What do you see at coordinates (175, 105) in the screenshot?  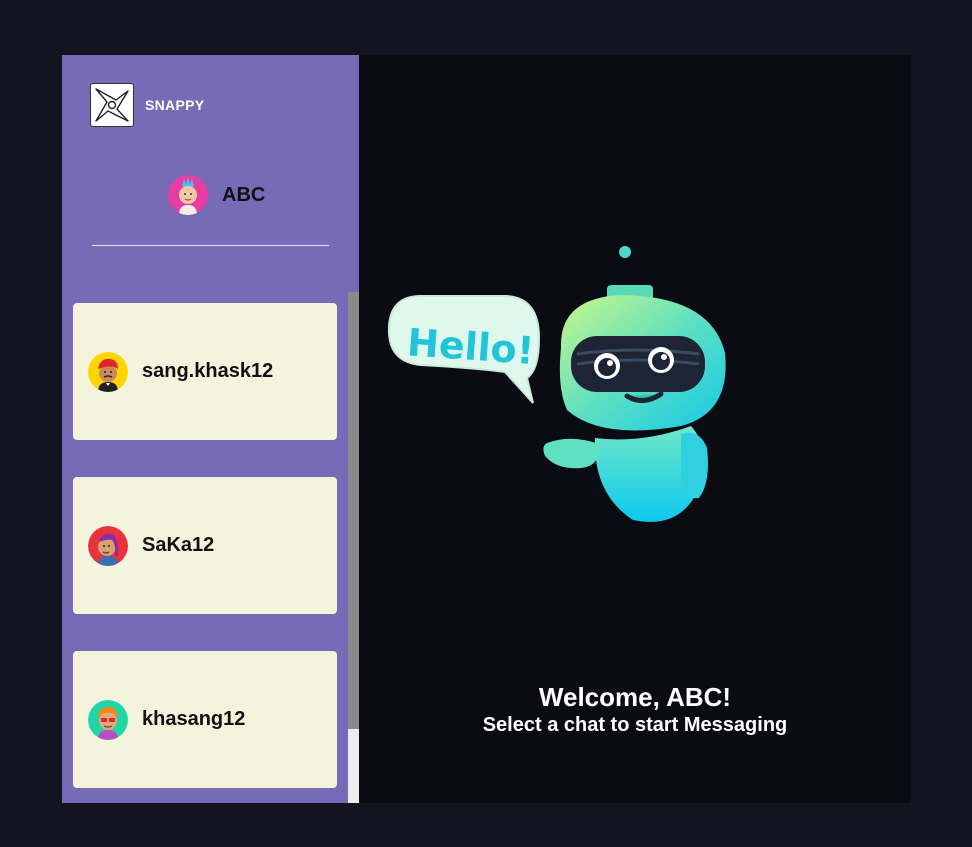 I see `brand-name: SNAPPY` at bounding box center [175, 105].